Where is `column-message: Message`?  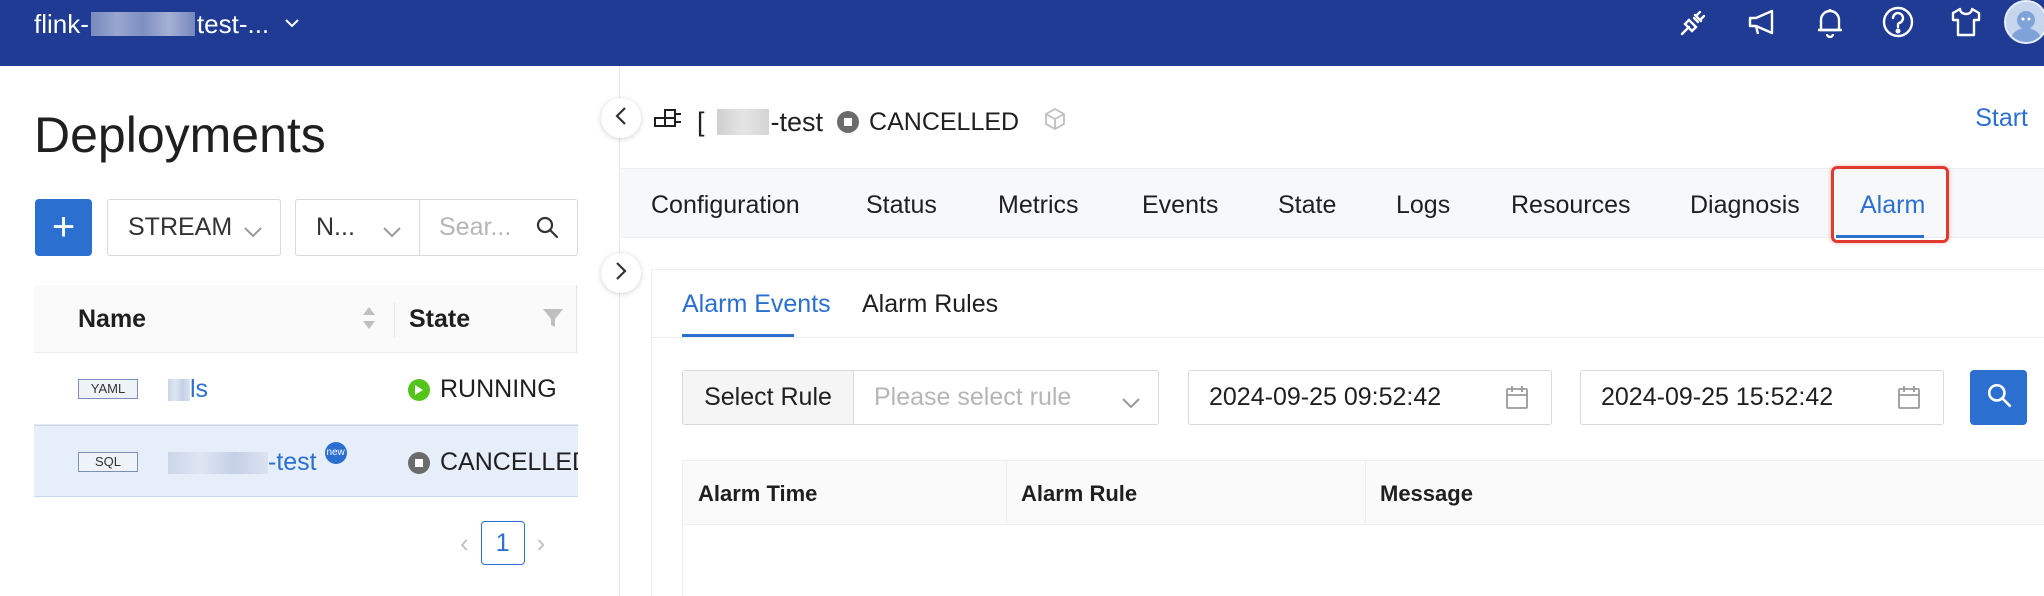 column-message: Message is located at coordinates (1426, 493).